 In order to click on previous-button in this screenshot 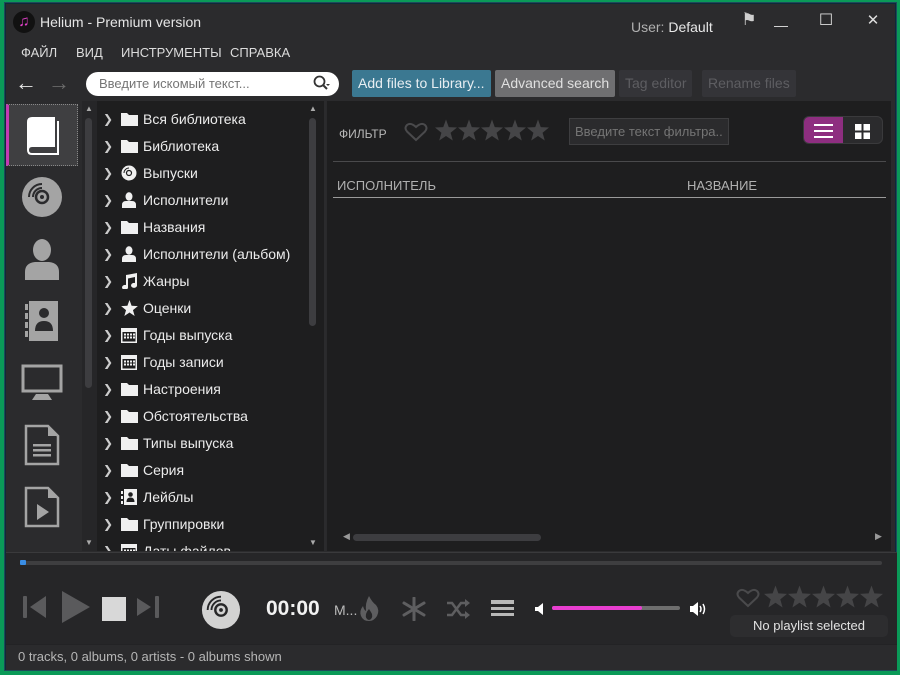, I will do `click(35, 607)`.